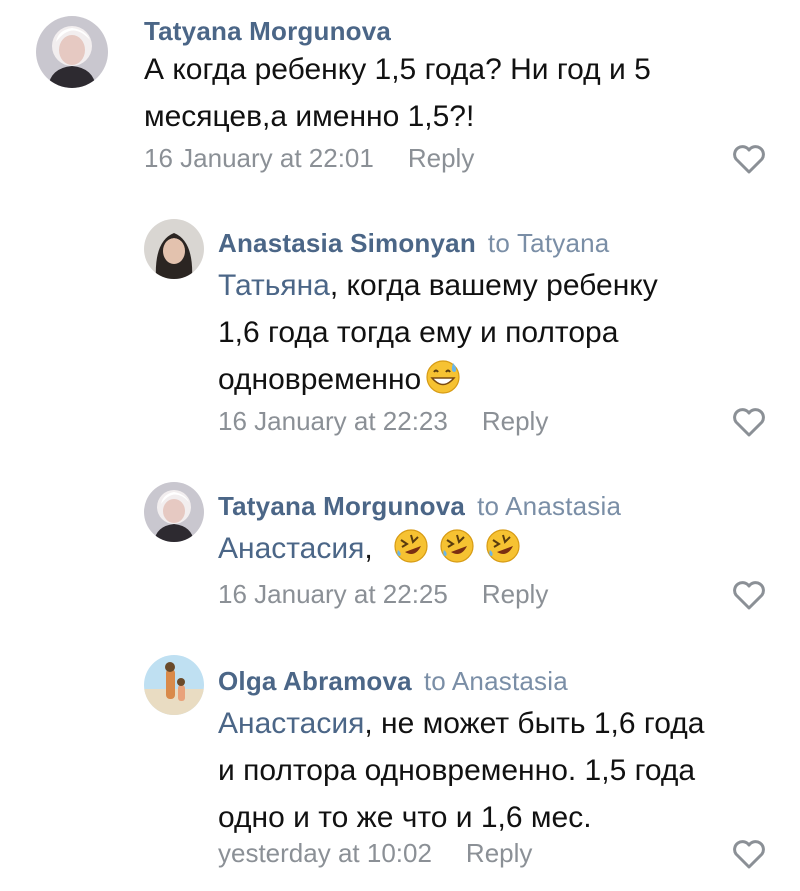 This screenshot has width=800, height=891. I want to click on author-name: Tatyana Morgunova to Anastasia, so click(419, 506).